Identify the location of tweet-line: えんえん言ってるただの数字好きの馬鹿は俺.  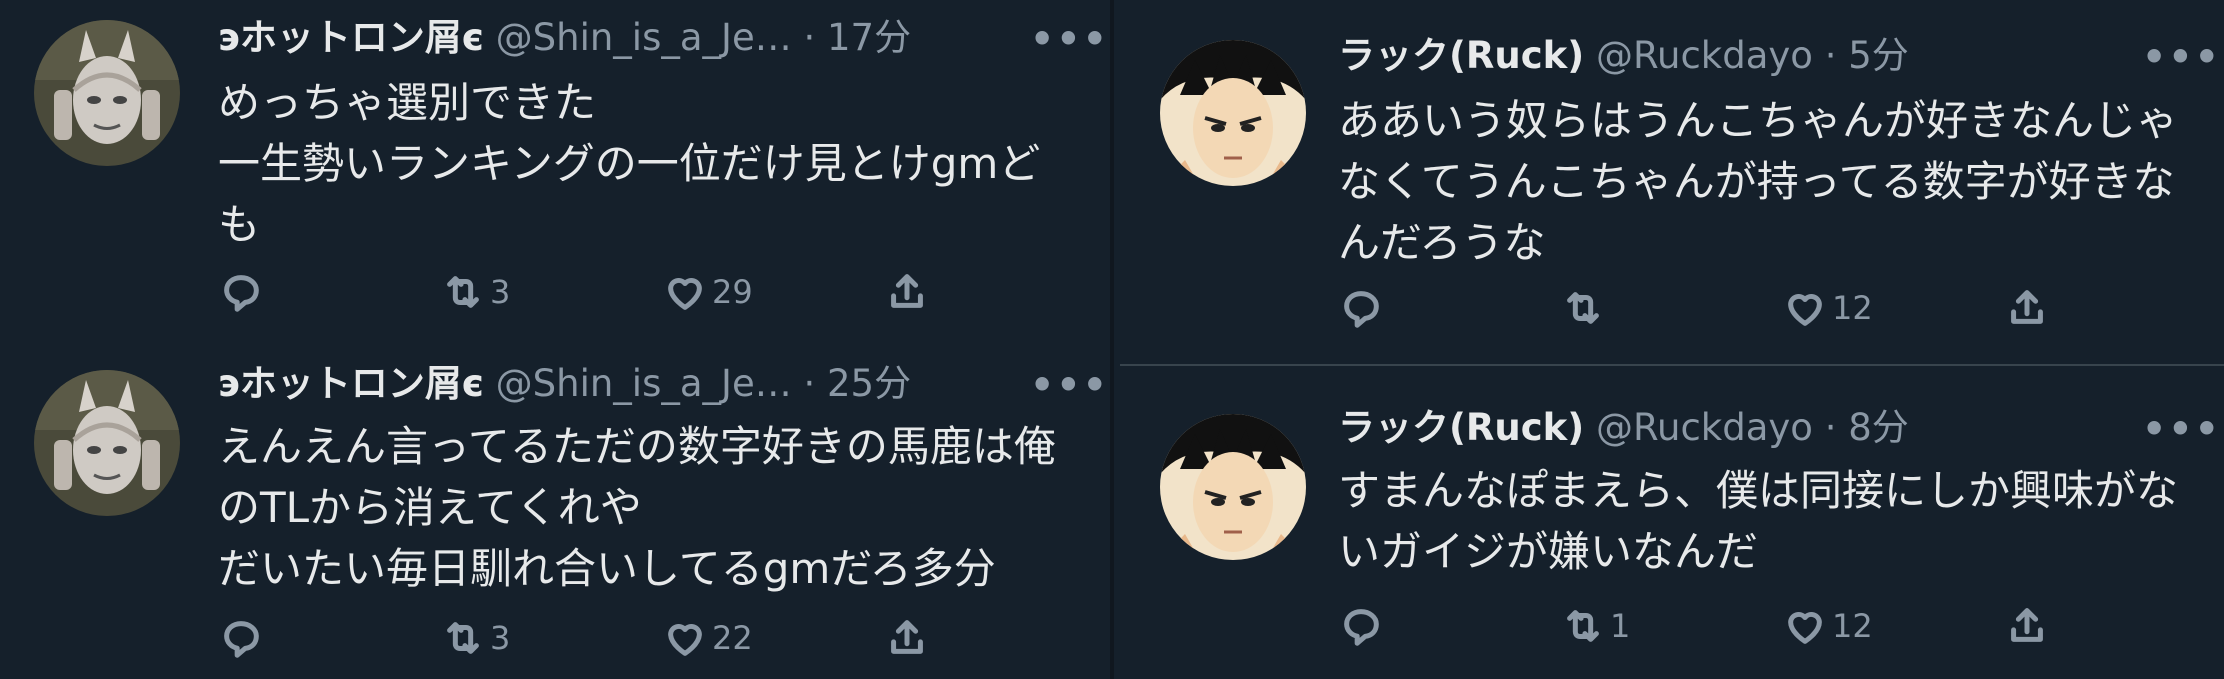
(637, 446).